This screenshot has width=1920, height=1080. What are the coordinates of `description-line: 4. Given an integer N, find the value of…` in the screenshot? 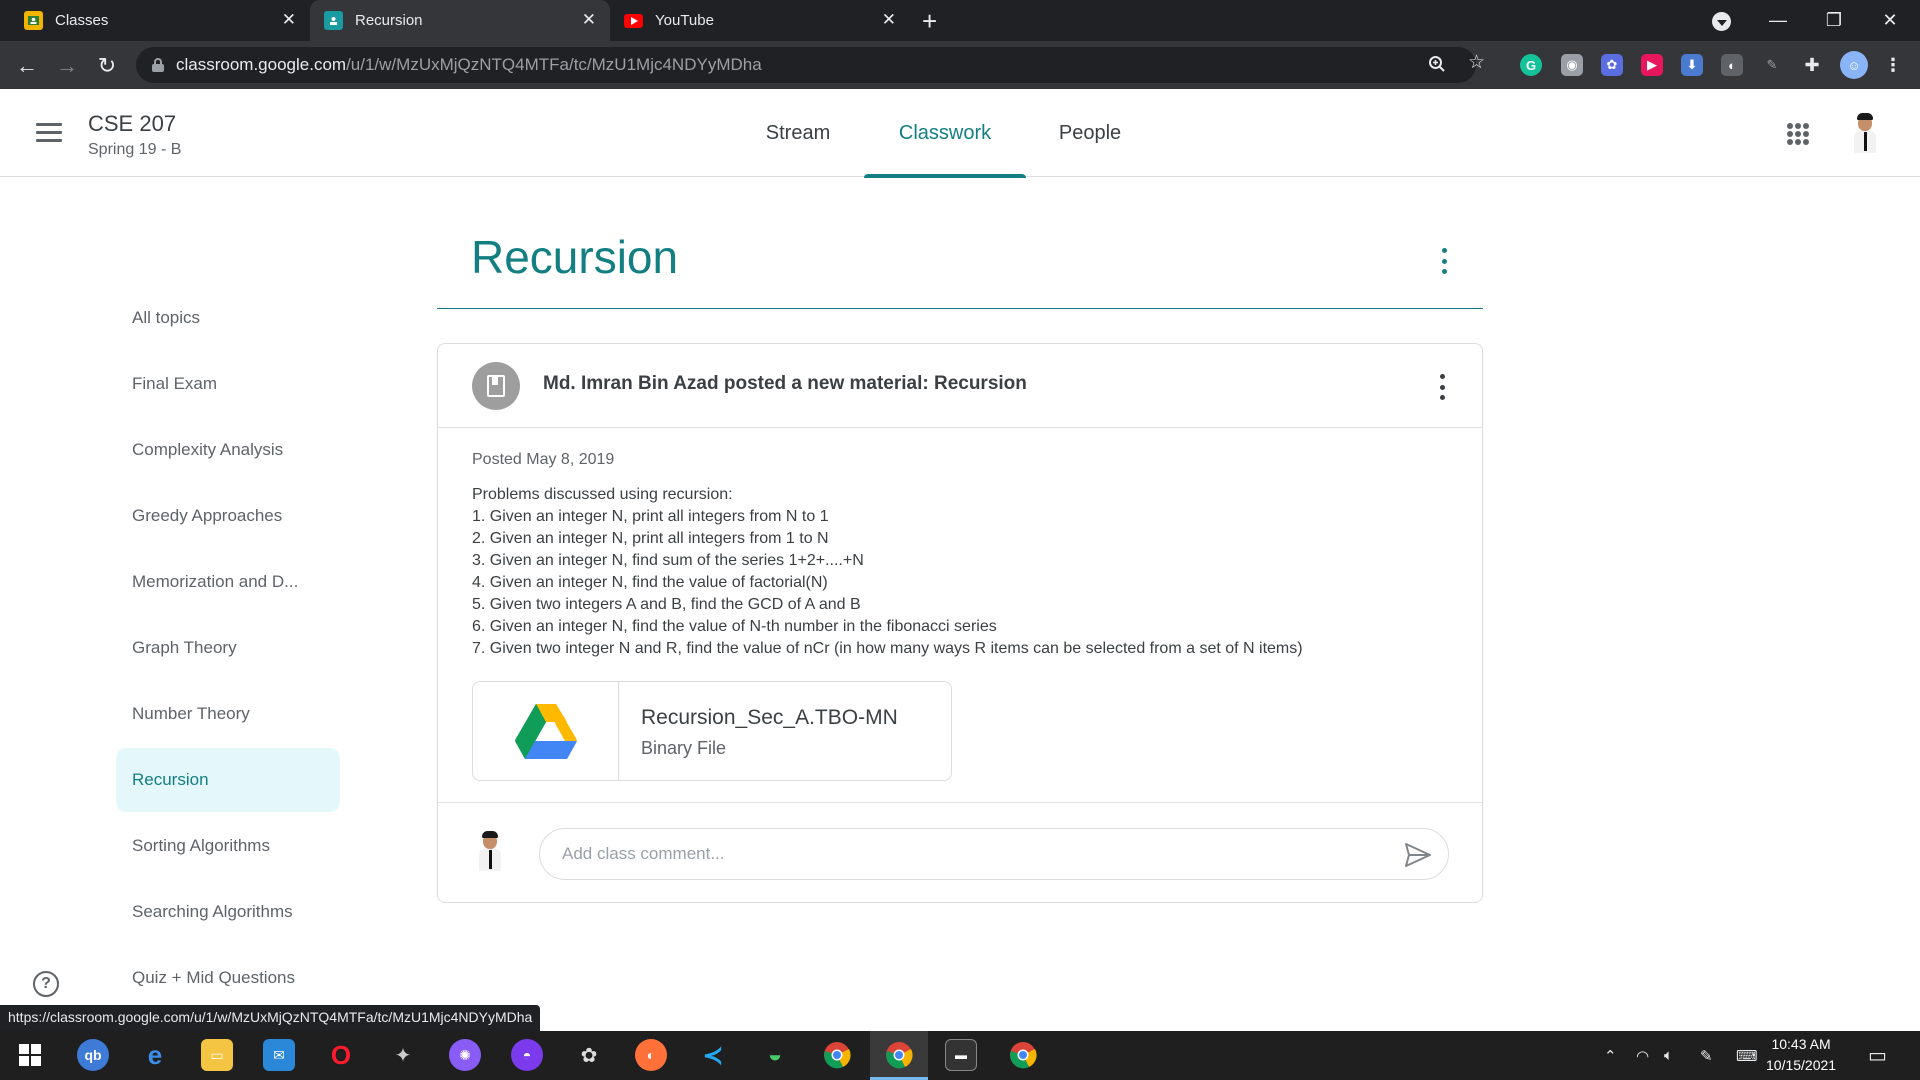 It's located at (650, 582).